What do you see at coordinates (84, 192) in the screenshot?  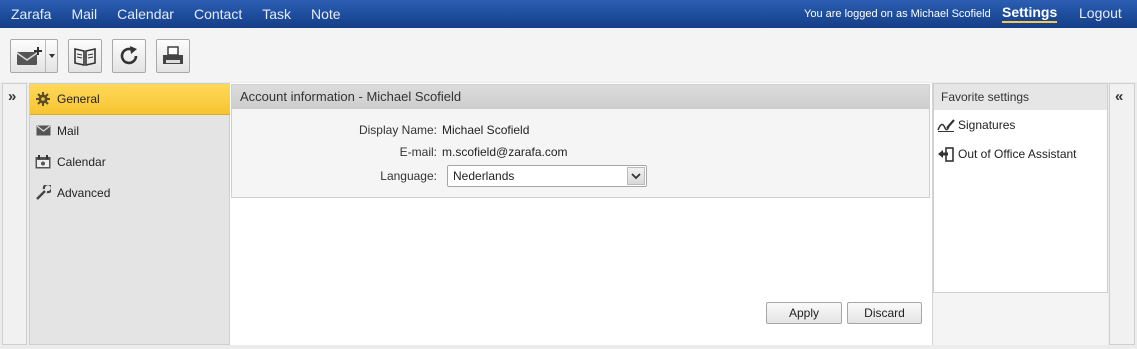 I see `sidebar-item-label: Advanced` at bounding box center [84, 192].